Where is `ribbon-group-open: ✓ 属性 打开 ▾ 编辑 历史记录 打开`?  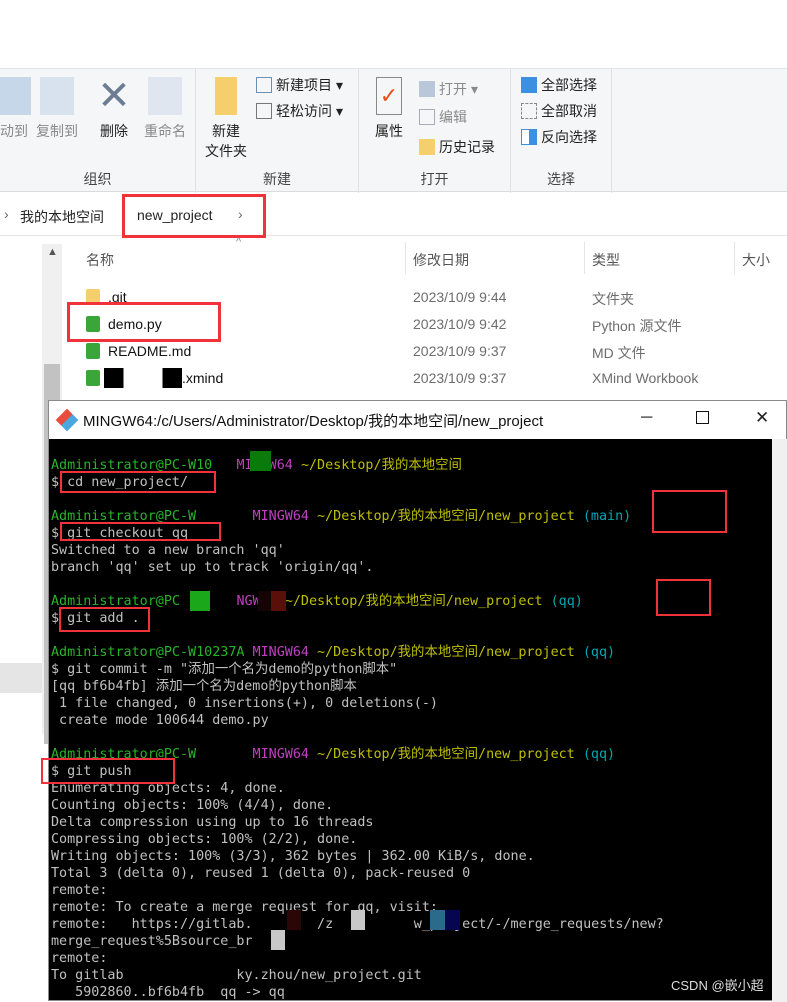
ribbon-group-open: ✓ 属性 打开 ▾ 编辑 历史记录 打开 is located at coordinates (435, 131).